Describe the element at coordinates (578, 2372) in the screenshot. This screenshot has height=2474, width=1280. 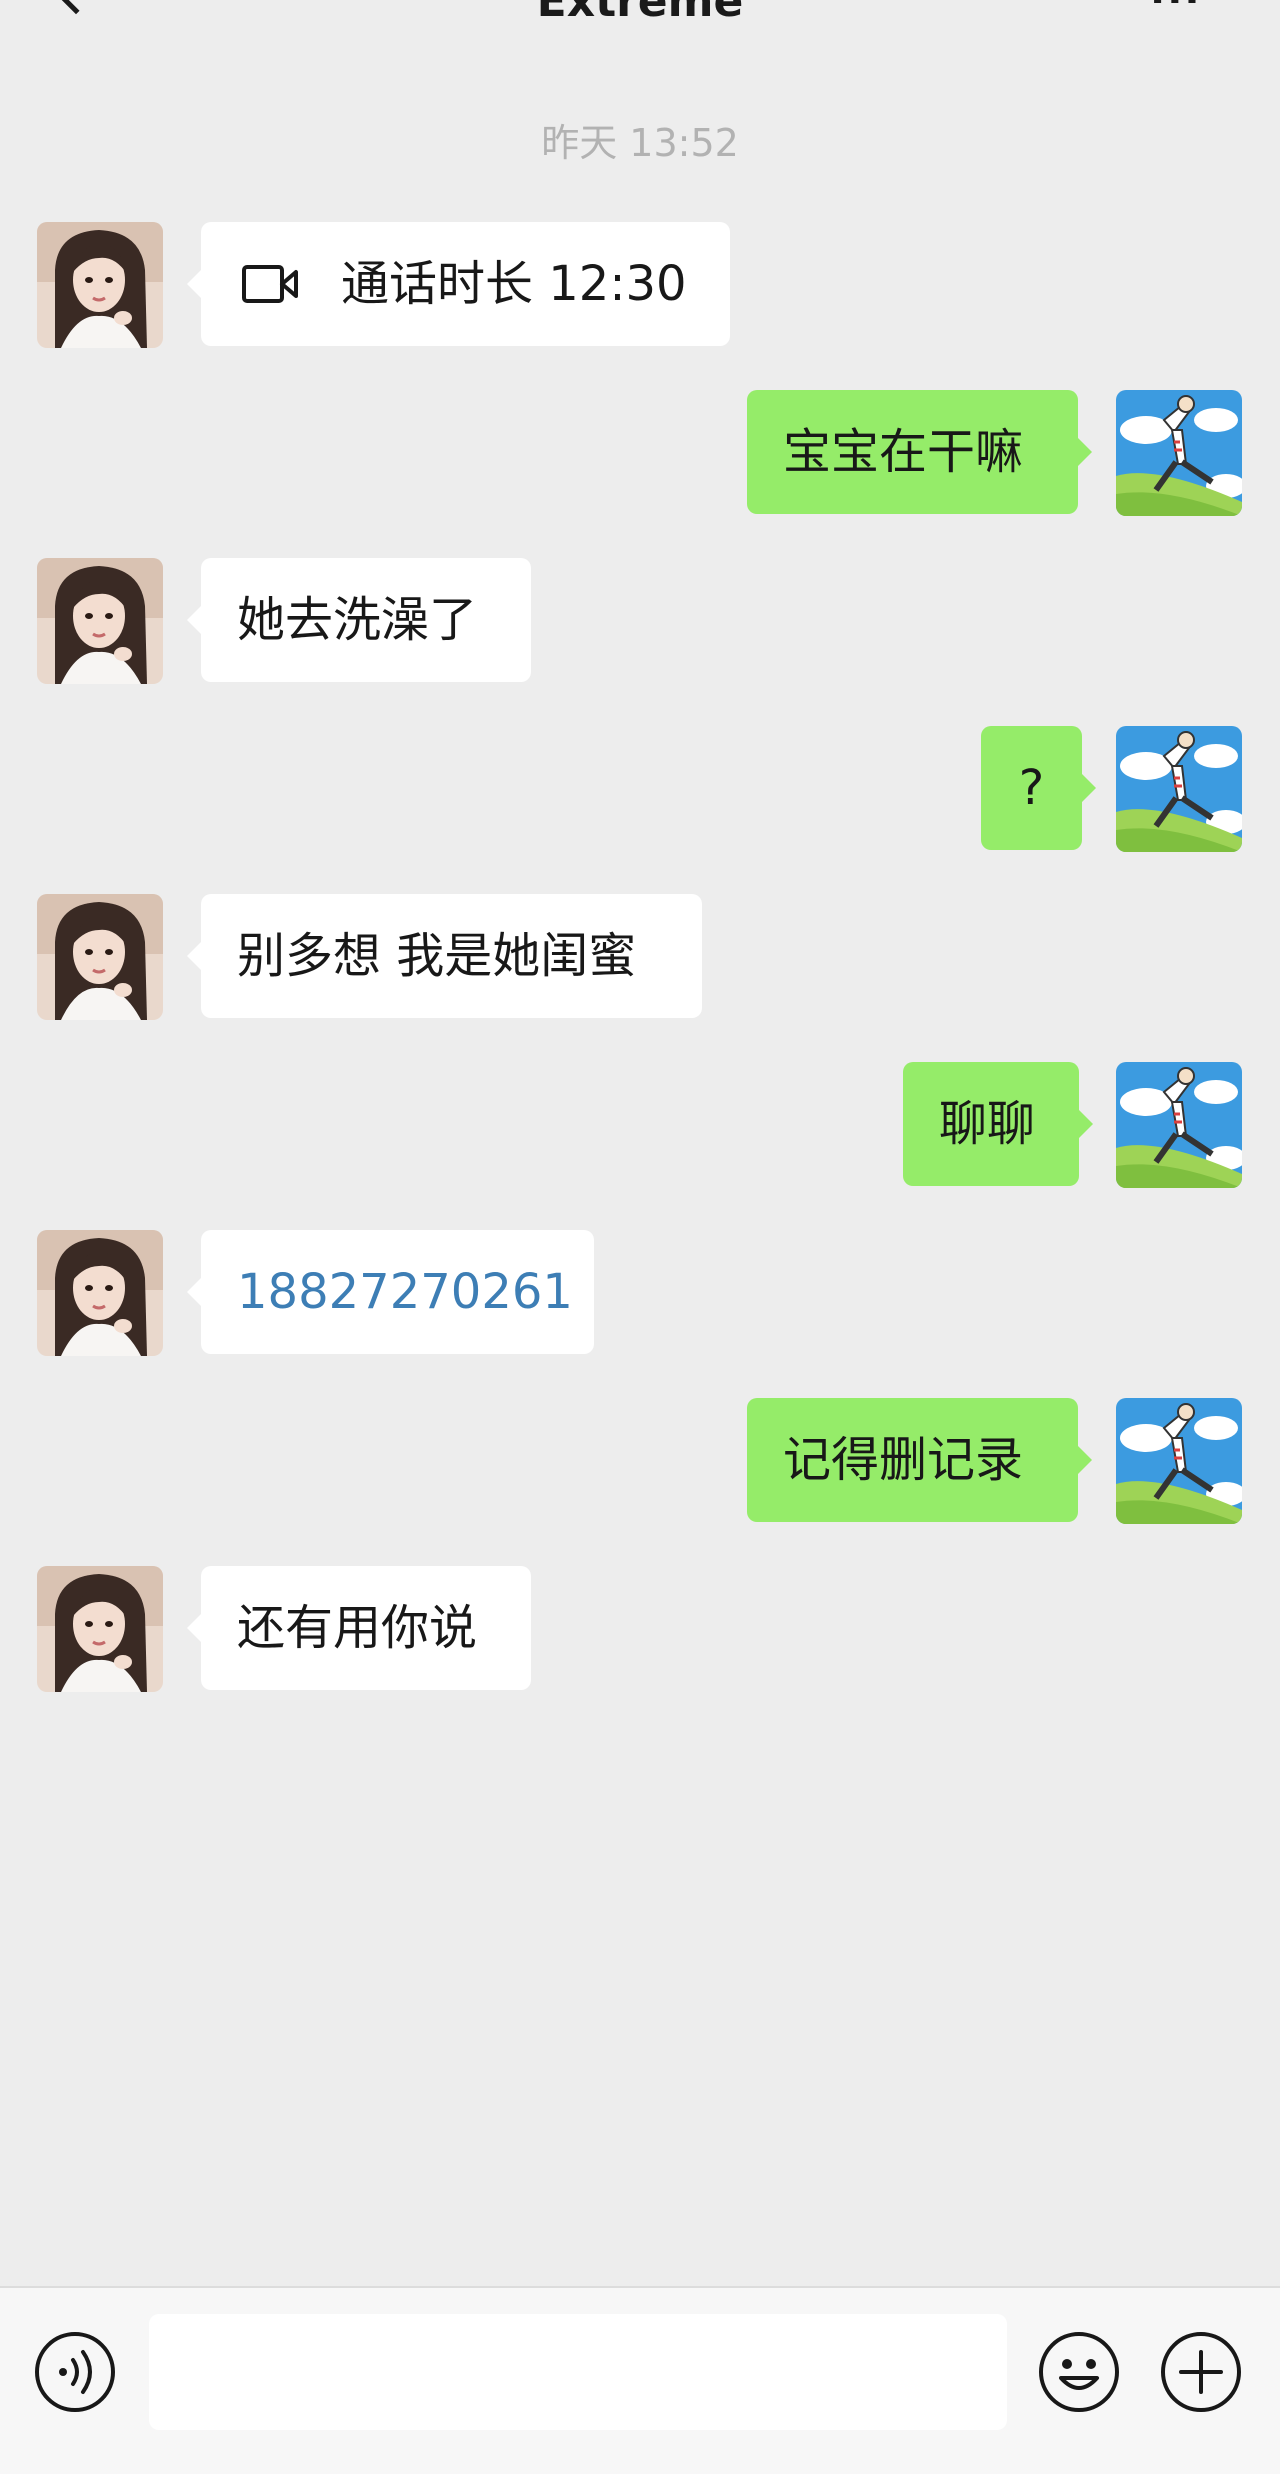
I see `message-input` at that location.